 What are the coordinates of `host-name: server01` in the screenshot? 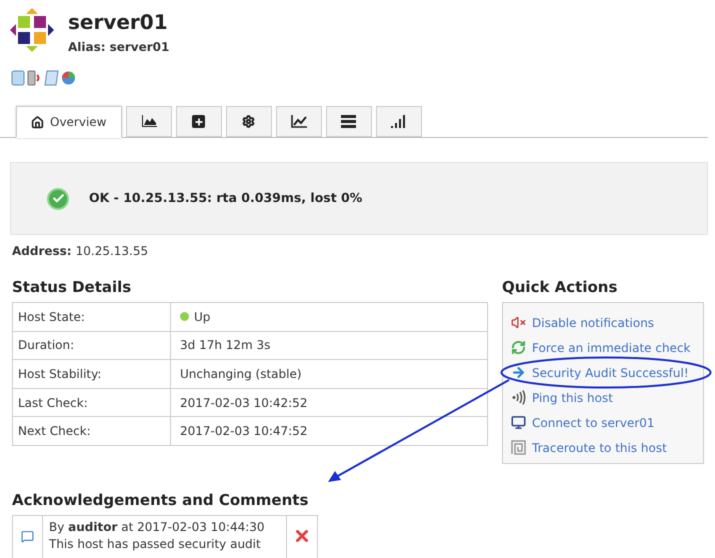 It's located at (118, 22).